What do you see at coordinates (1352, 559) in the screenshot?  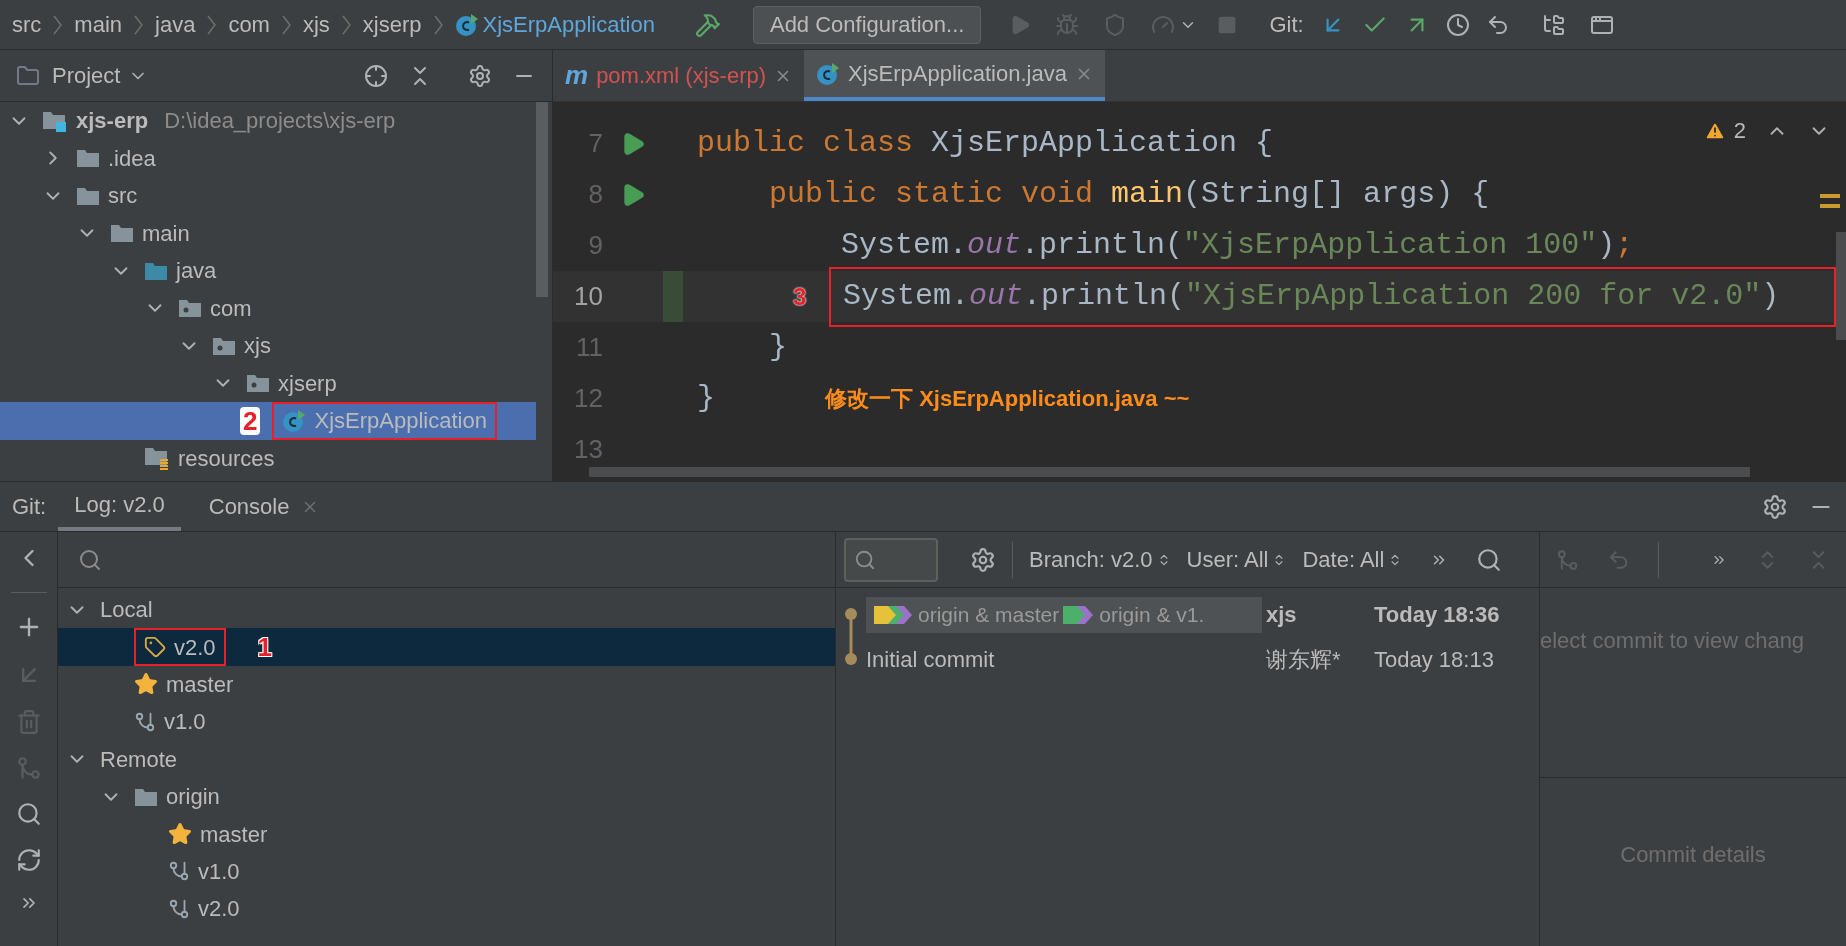 I see `filter-dropdown: Date: All` at bounding box center [1352, 559].